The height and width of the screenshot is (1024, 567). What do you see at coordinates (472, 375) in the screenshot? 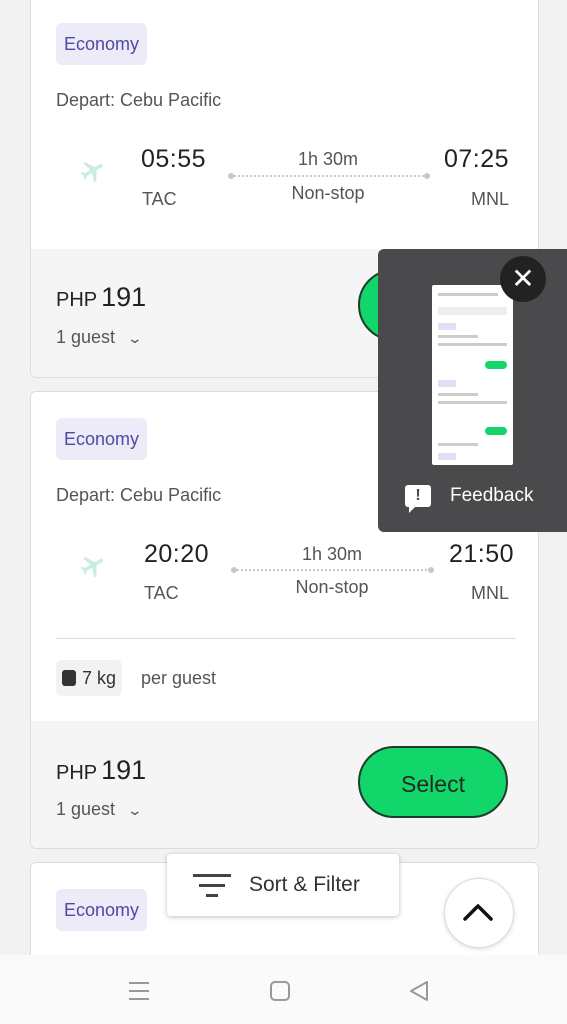
I see `screenshot-thumbnail` at bounding box center [472, 375].